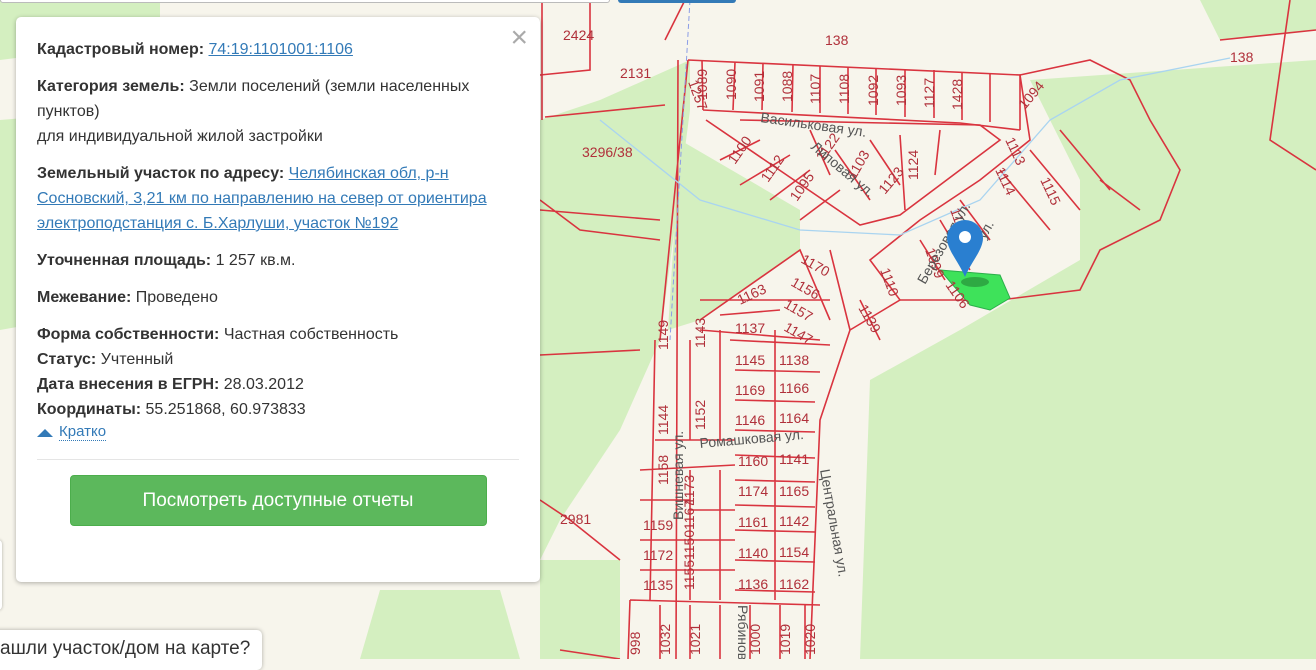  What do you see at coordinates (121, 49) in the screenshot?
I see `cadastral-number-label: Кадастровый номер:` at bounding box center [121, 49].